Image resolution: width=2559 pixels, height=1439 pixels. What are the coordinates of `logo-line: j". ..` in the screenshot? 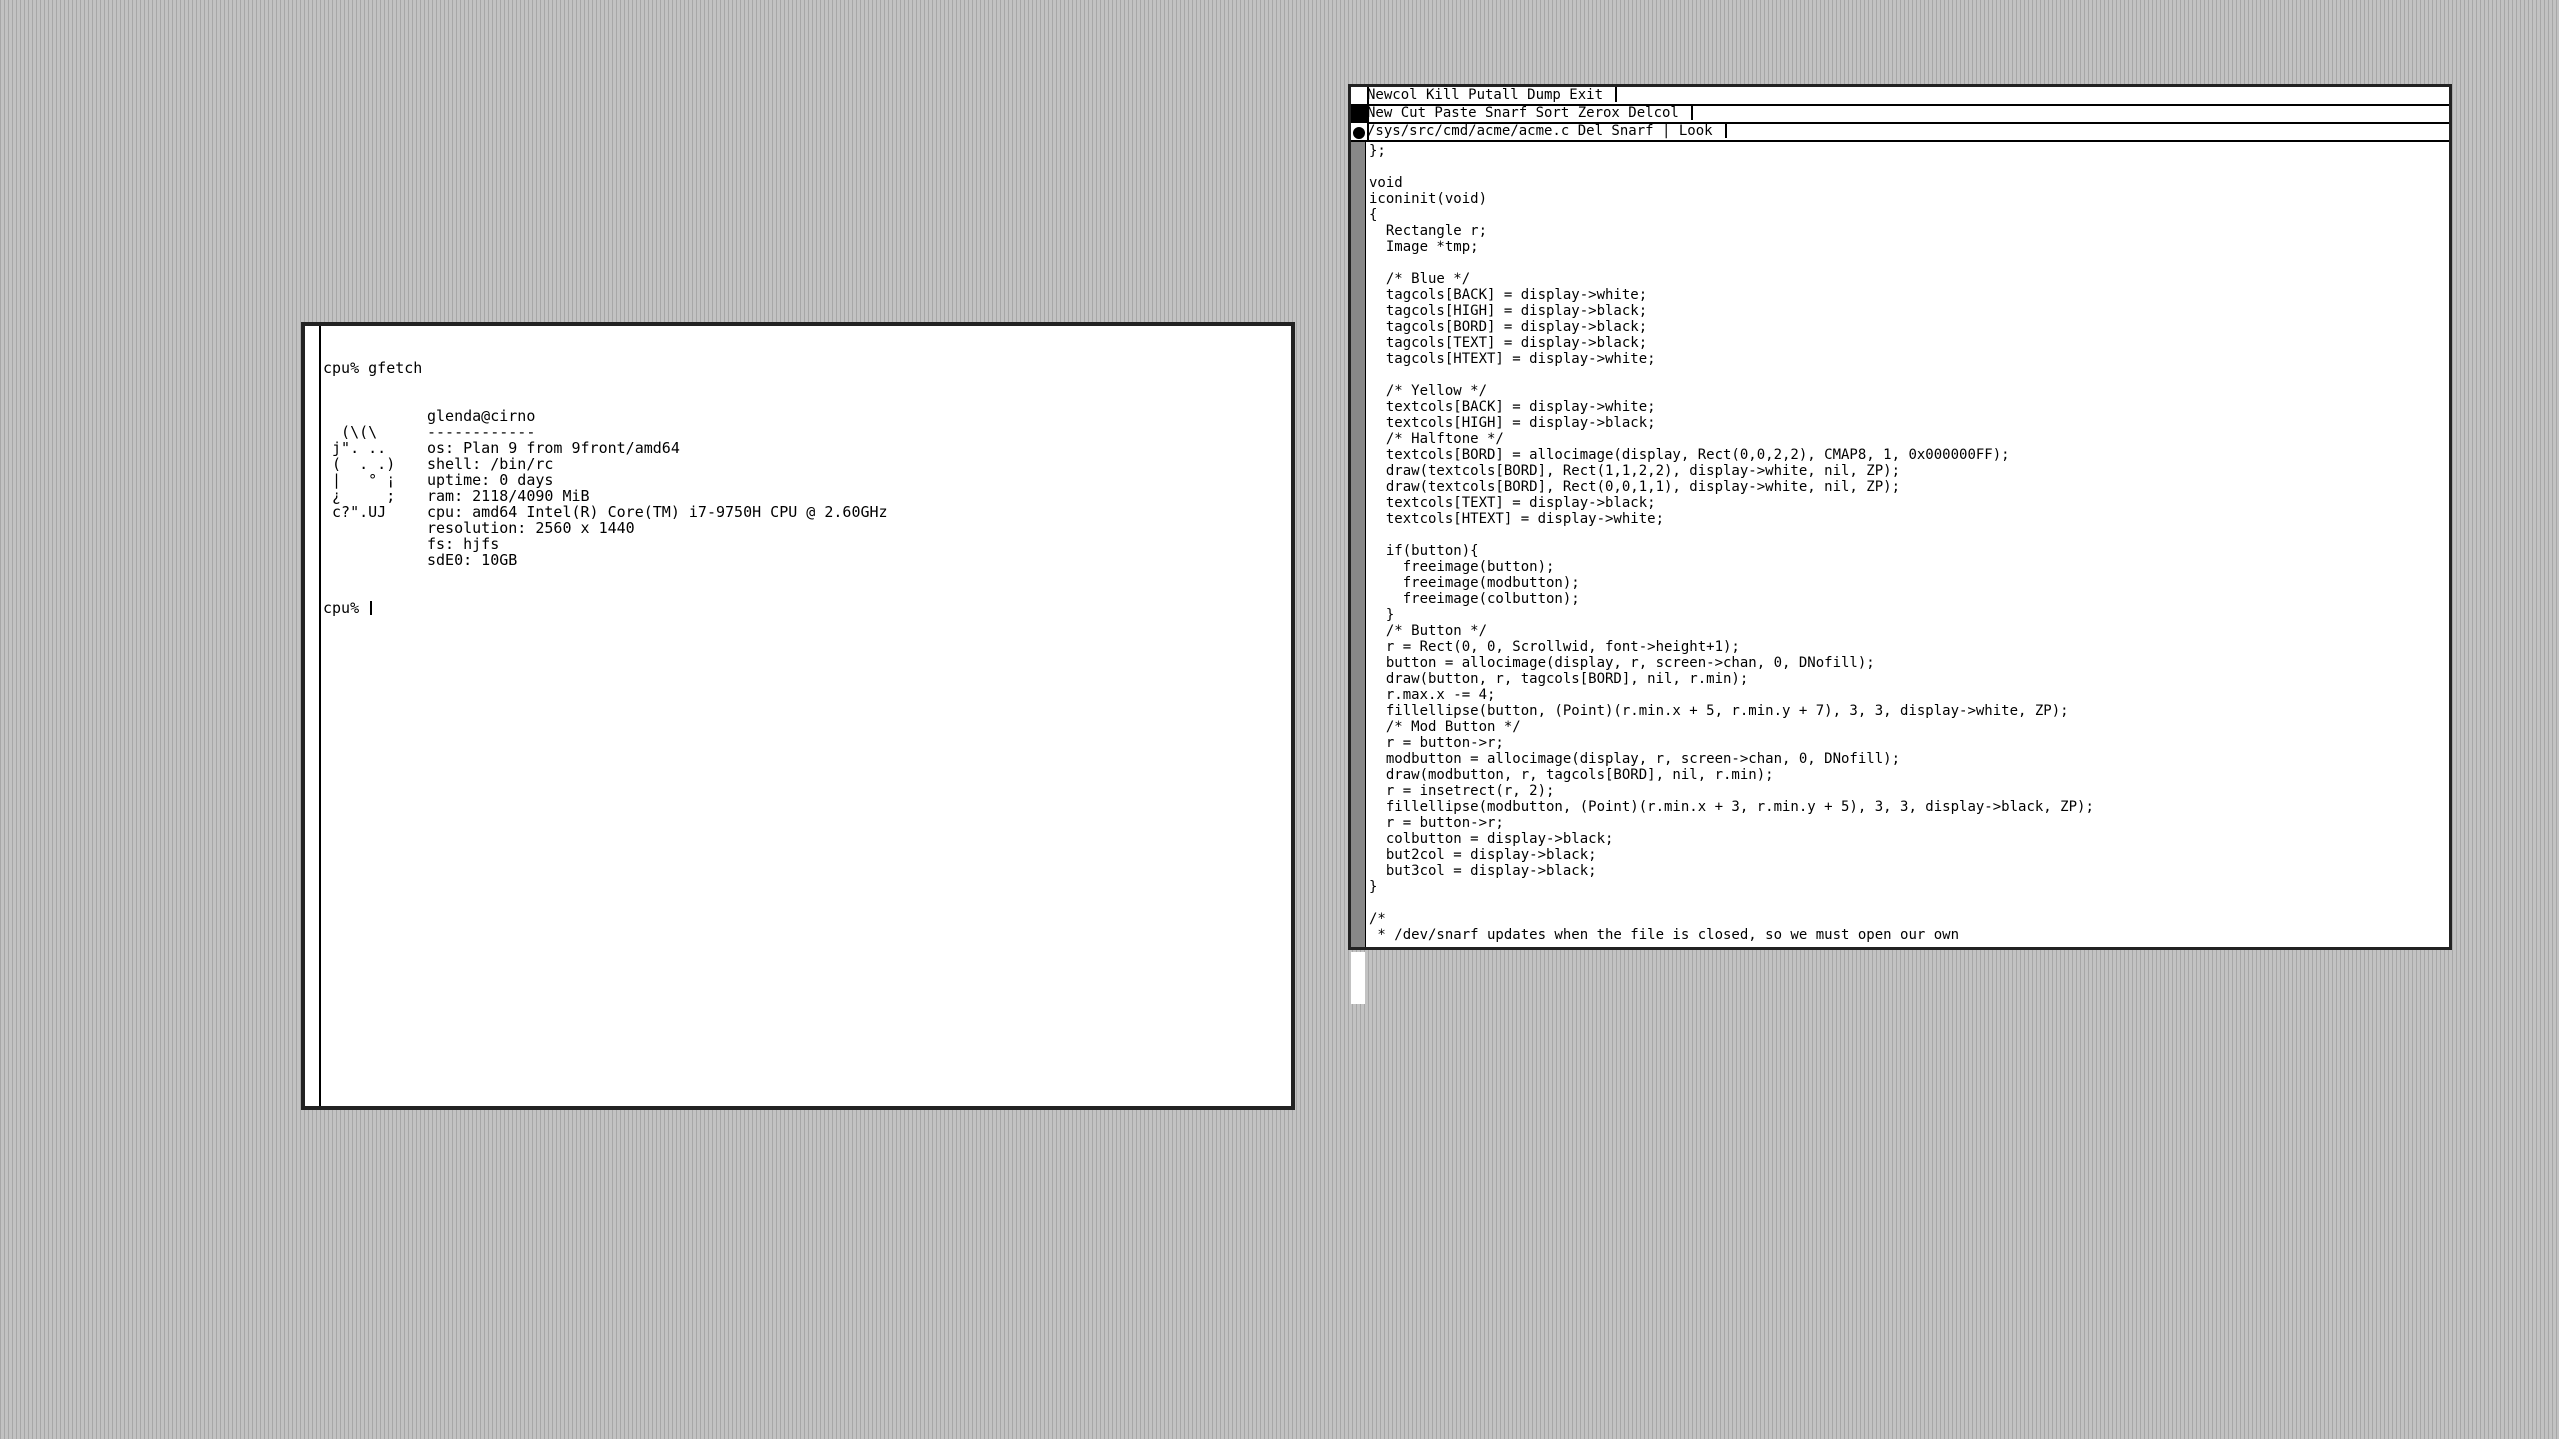 It's located at (355, 448).